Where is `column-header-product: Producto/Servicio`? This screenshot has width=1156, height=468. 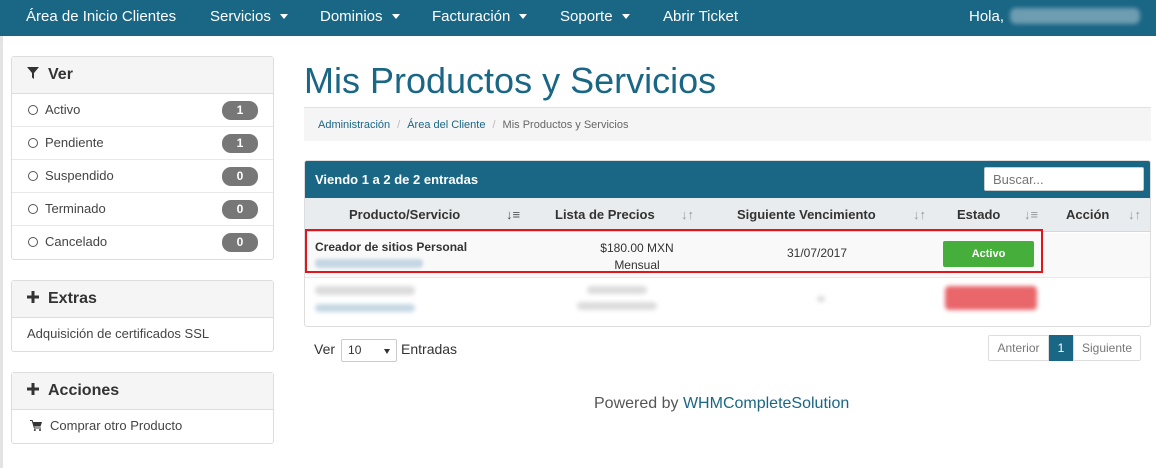 column-header-product: Producto/Servicio is located at coordinates (404, 215).